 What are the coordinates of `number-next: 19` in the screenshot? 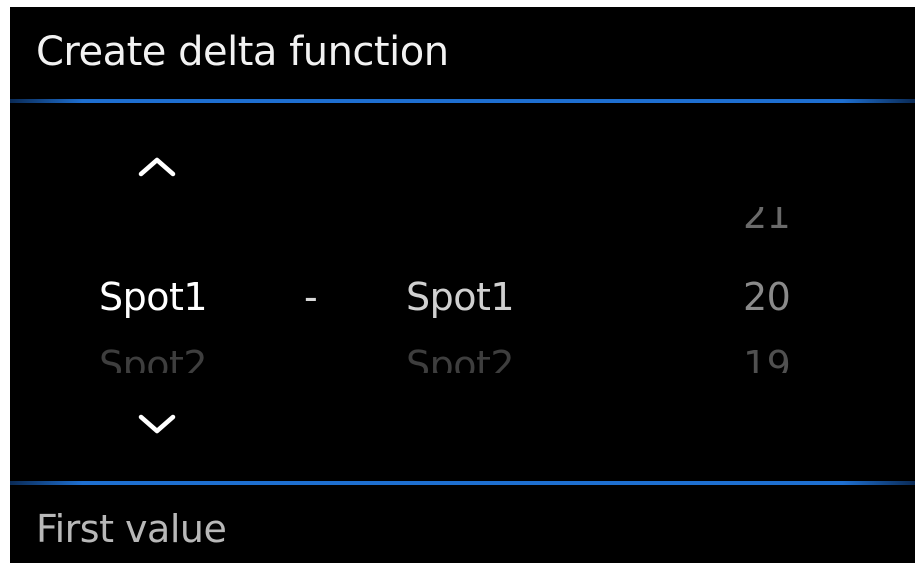 It's located at (767, 358).